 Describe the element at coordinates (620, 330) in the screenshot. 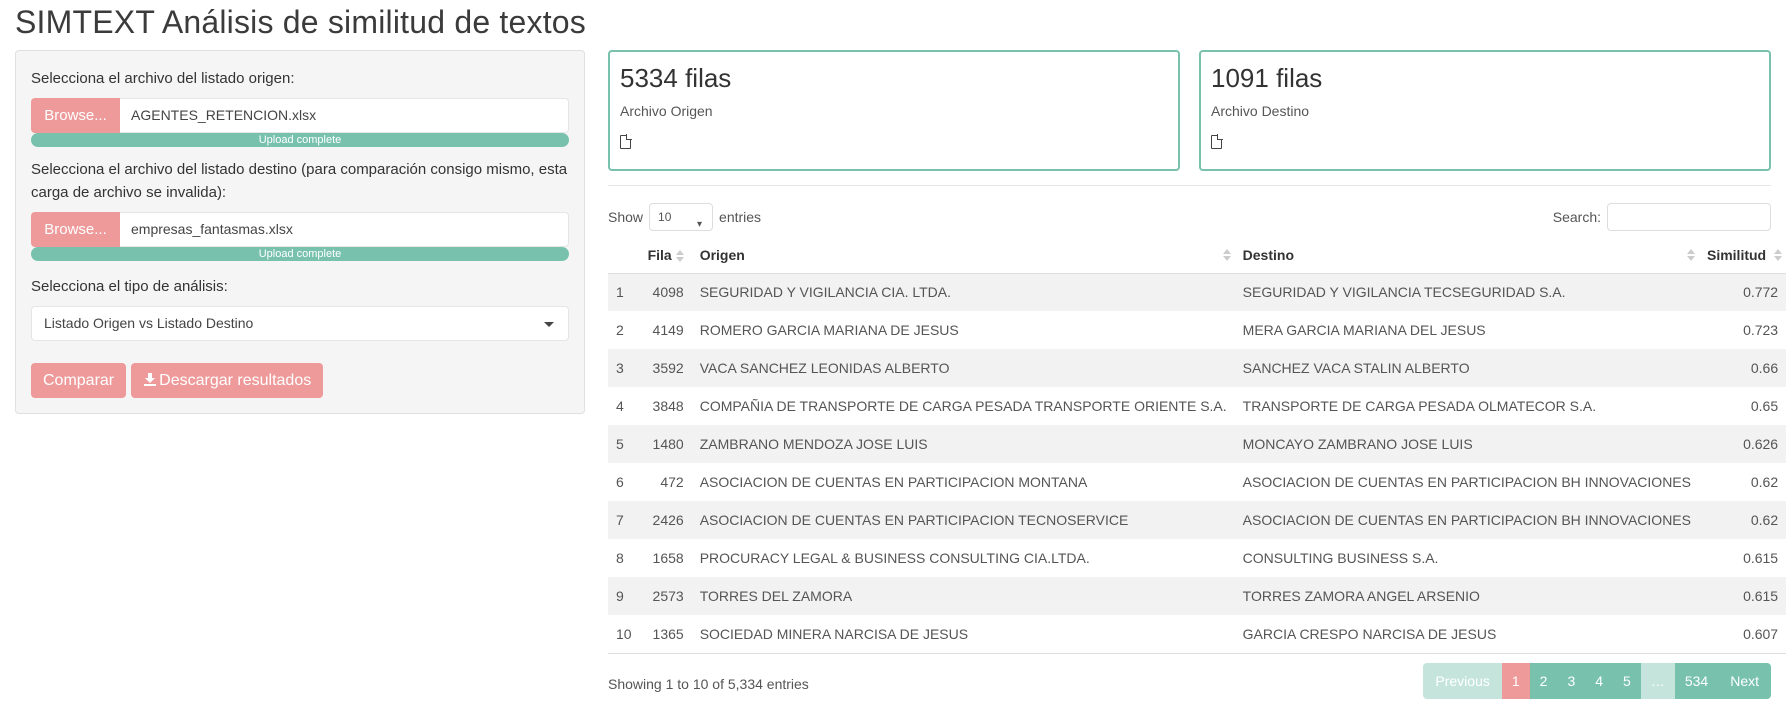

I see `row-index-cell: 2` at that location.